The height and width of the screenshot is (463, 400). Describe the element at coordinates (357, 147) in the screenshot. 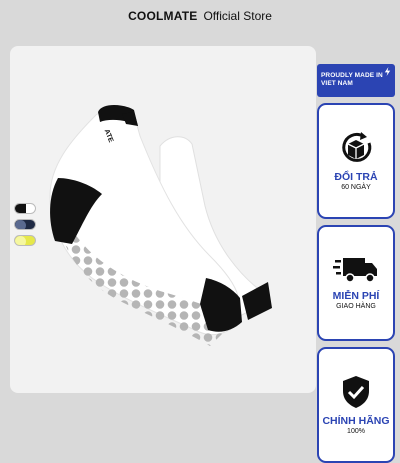

I see `return-box-icon` at that location.